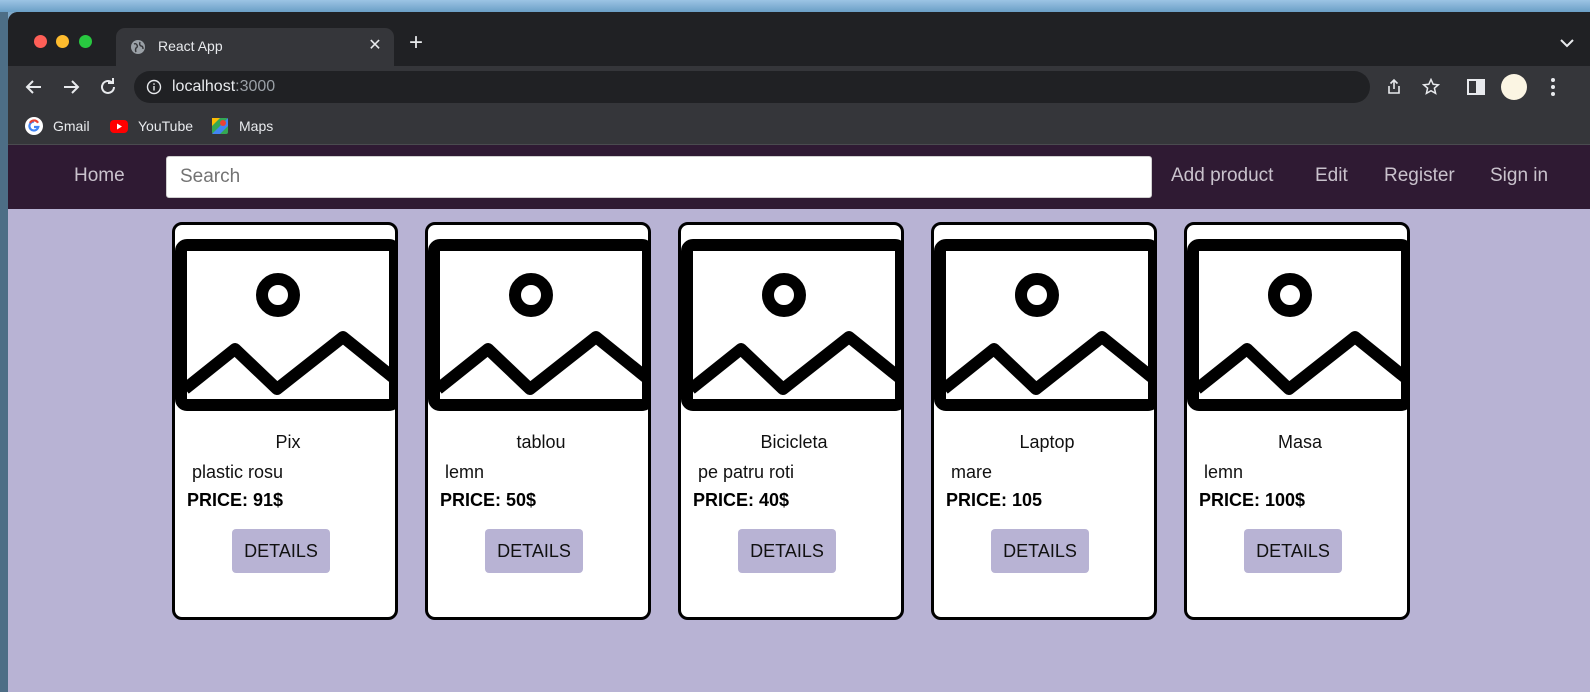 Image resolution: width=1590 pixels, height=692 pixels. I want to click on youtube-icon, so click(119, 126).